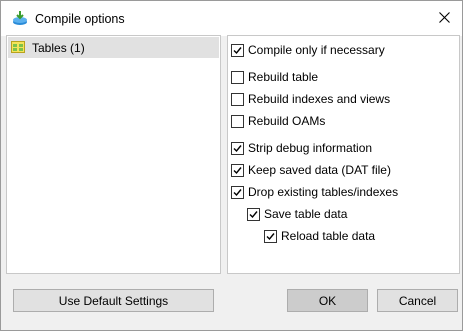 The height and width of the screenshot is (331, 463). I want to click on option-label: Drop existing tables/indexes, so click(323, 192).